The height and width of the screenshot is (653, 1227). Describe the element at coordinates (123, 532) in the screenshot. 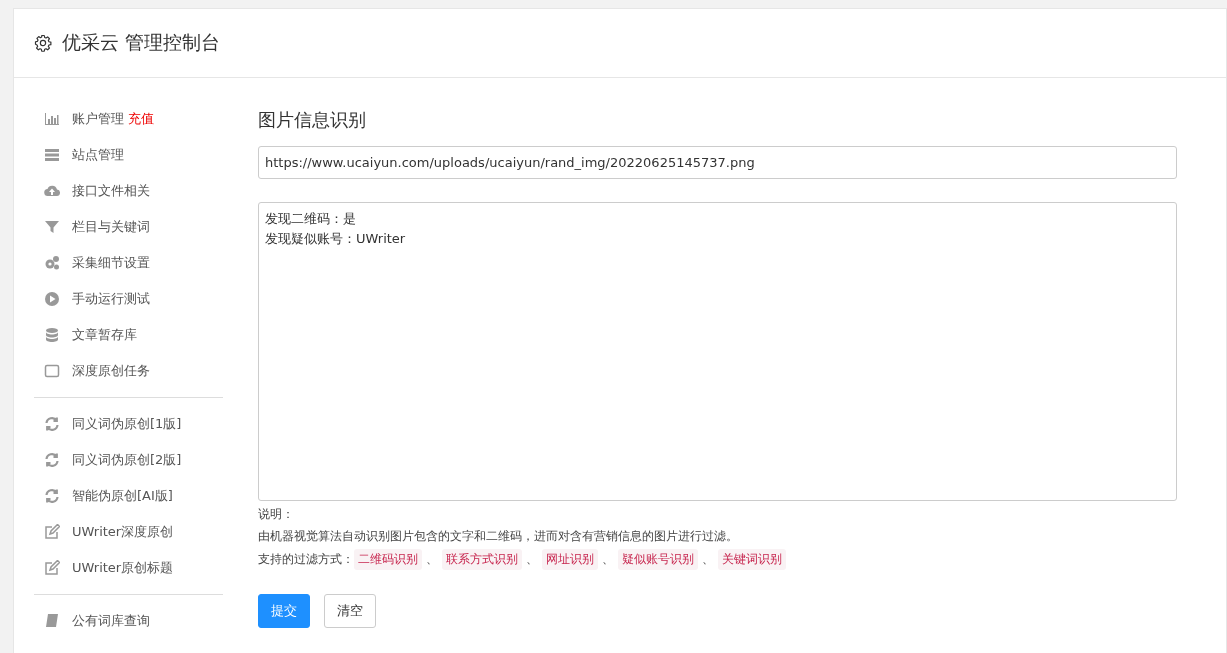

I see `sidebar-item: UWriter深度原创` at that location.